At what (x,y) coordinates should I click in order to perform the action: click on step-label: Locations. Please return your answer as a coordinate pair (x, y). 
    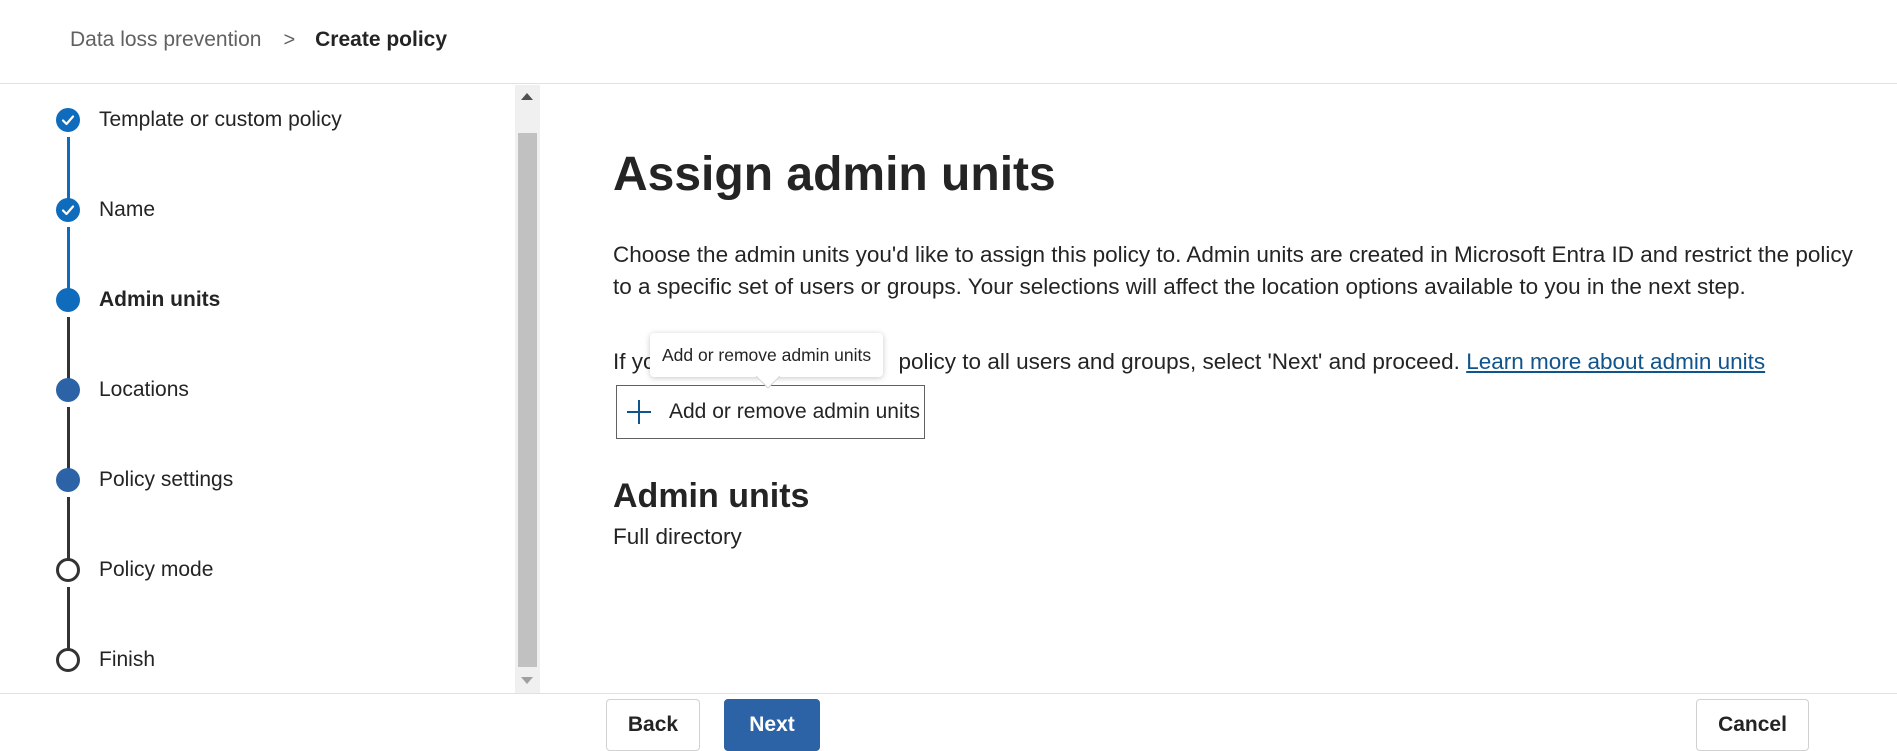
    Looking at the image, I should click on (144, 389).